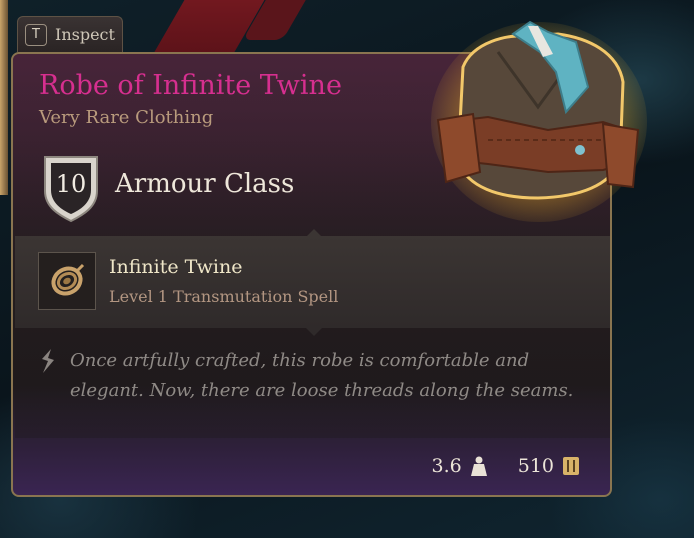 The image size is (694, 538). Describe the element at coordinates (539, 121) in the screenshot. I see `robe-icon` at that location.